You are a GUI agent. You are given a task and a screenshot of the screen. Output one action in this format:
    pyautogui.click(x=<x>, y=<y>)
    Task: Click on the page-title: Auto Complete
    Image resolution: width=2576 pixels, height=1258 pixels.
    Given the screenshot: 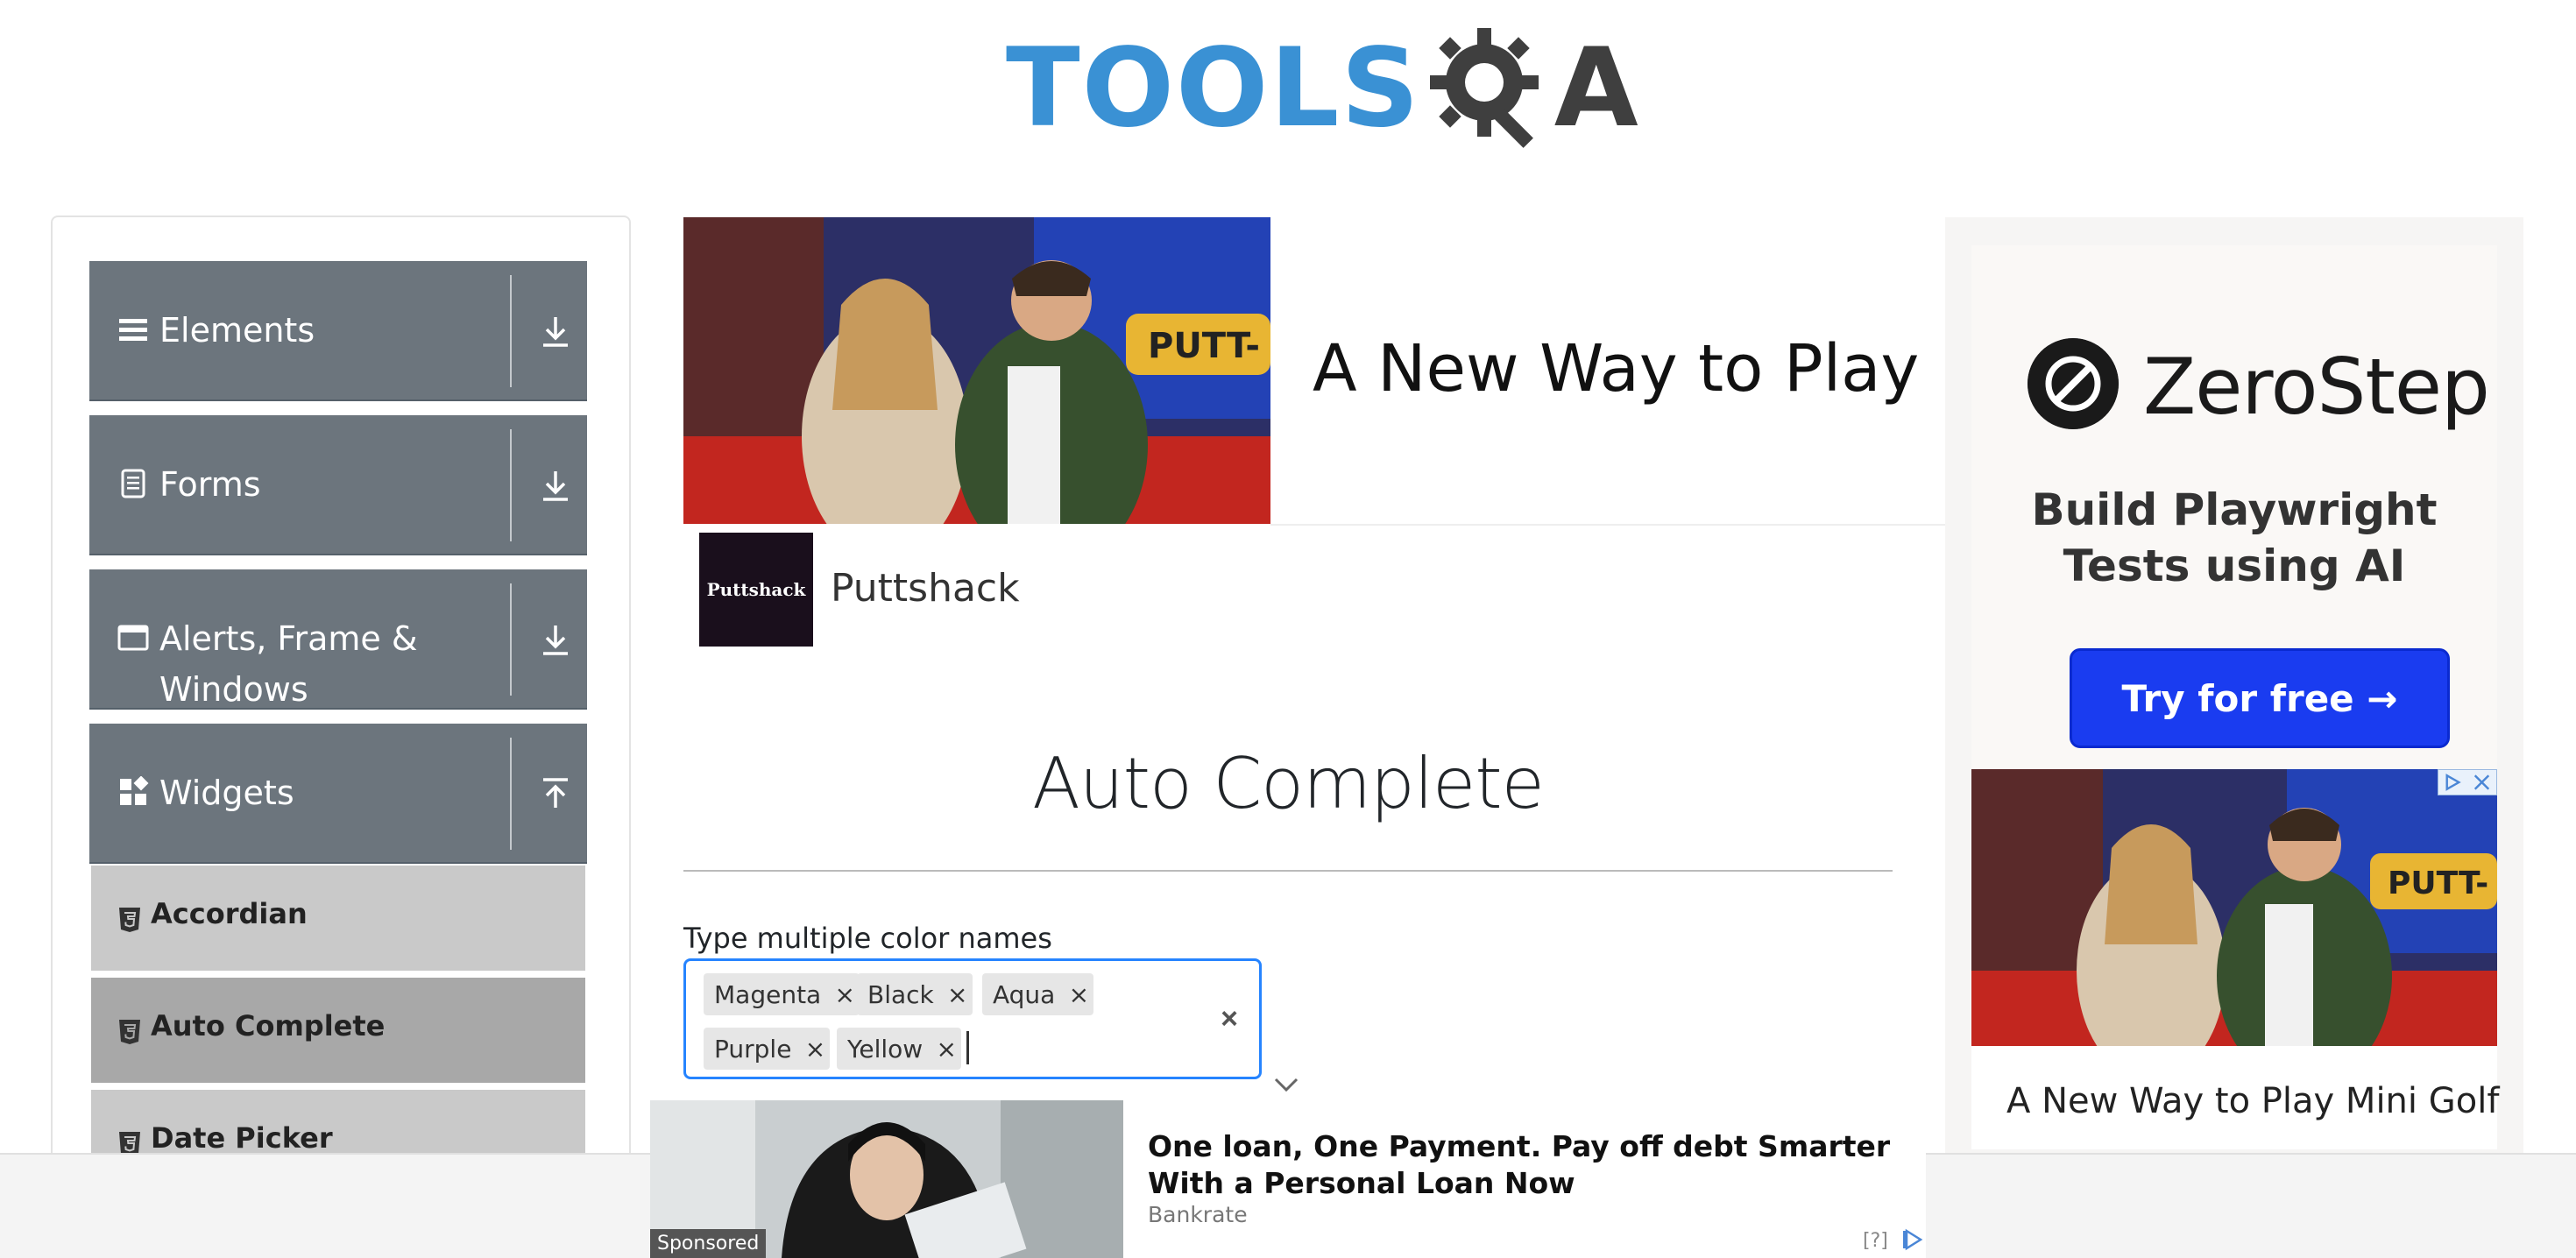 What is the action you would take?
    pyautogui.click(x=1288, y=783)
    